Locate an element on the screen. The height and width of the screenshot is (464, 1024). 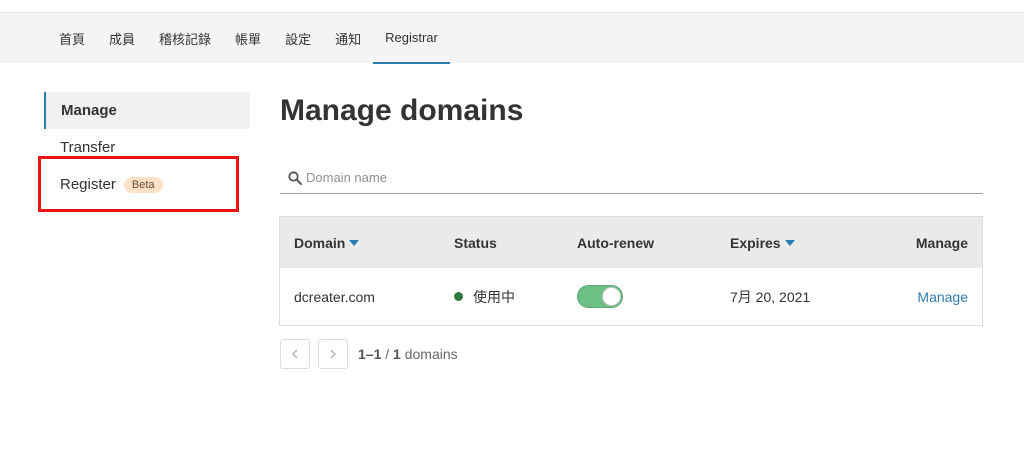
auto-renew-toggle is located at coordinates (600, 296).